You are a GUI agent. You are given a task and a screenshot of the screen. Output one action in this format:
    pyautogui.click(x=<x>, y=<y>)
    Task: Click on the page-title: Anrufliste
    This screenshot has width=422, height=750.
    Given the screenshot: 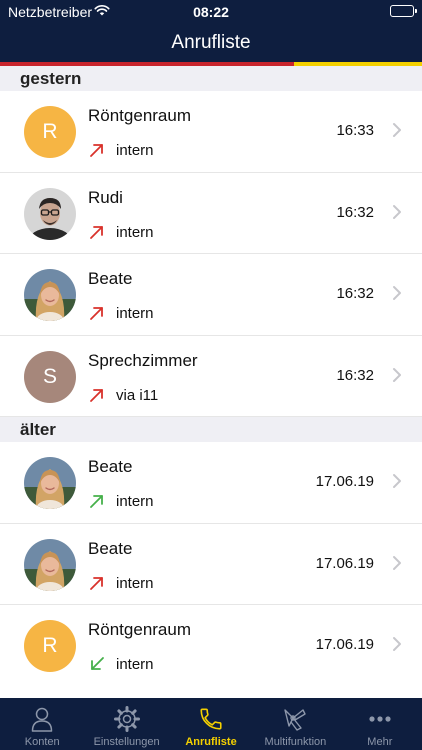 What is the action you would take?
    pyautogui.click(x=211, y=42)
    